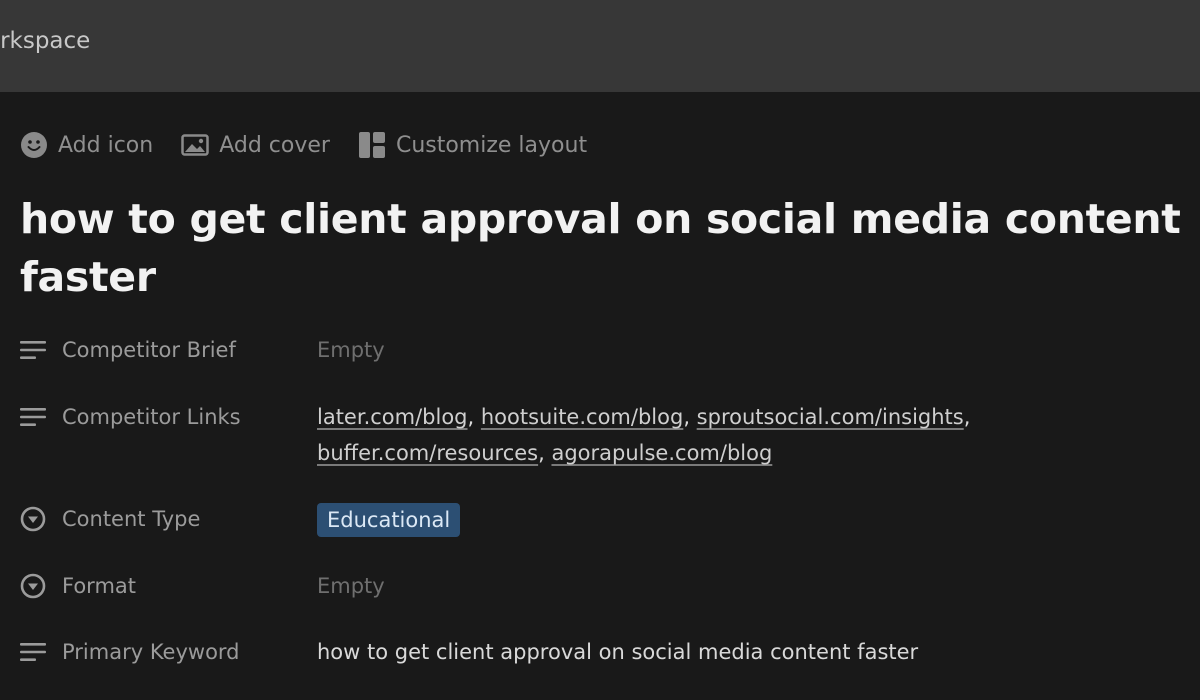 The image size is (1200, 700). What do you see at coordinates (195, 145) in the screenshot?
I see `image-icon` at bounding box center [195, 145].